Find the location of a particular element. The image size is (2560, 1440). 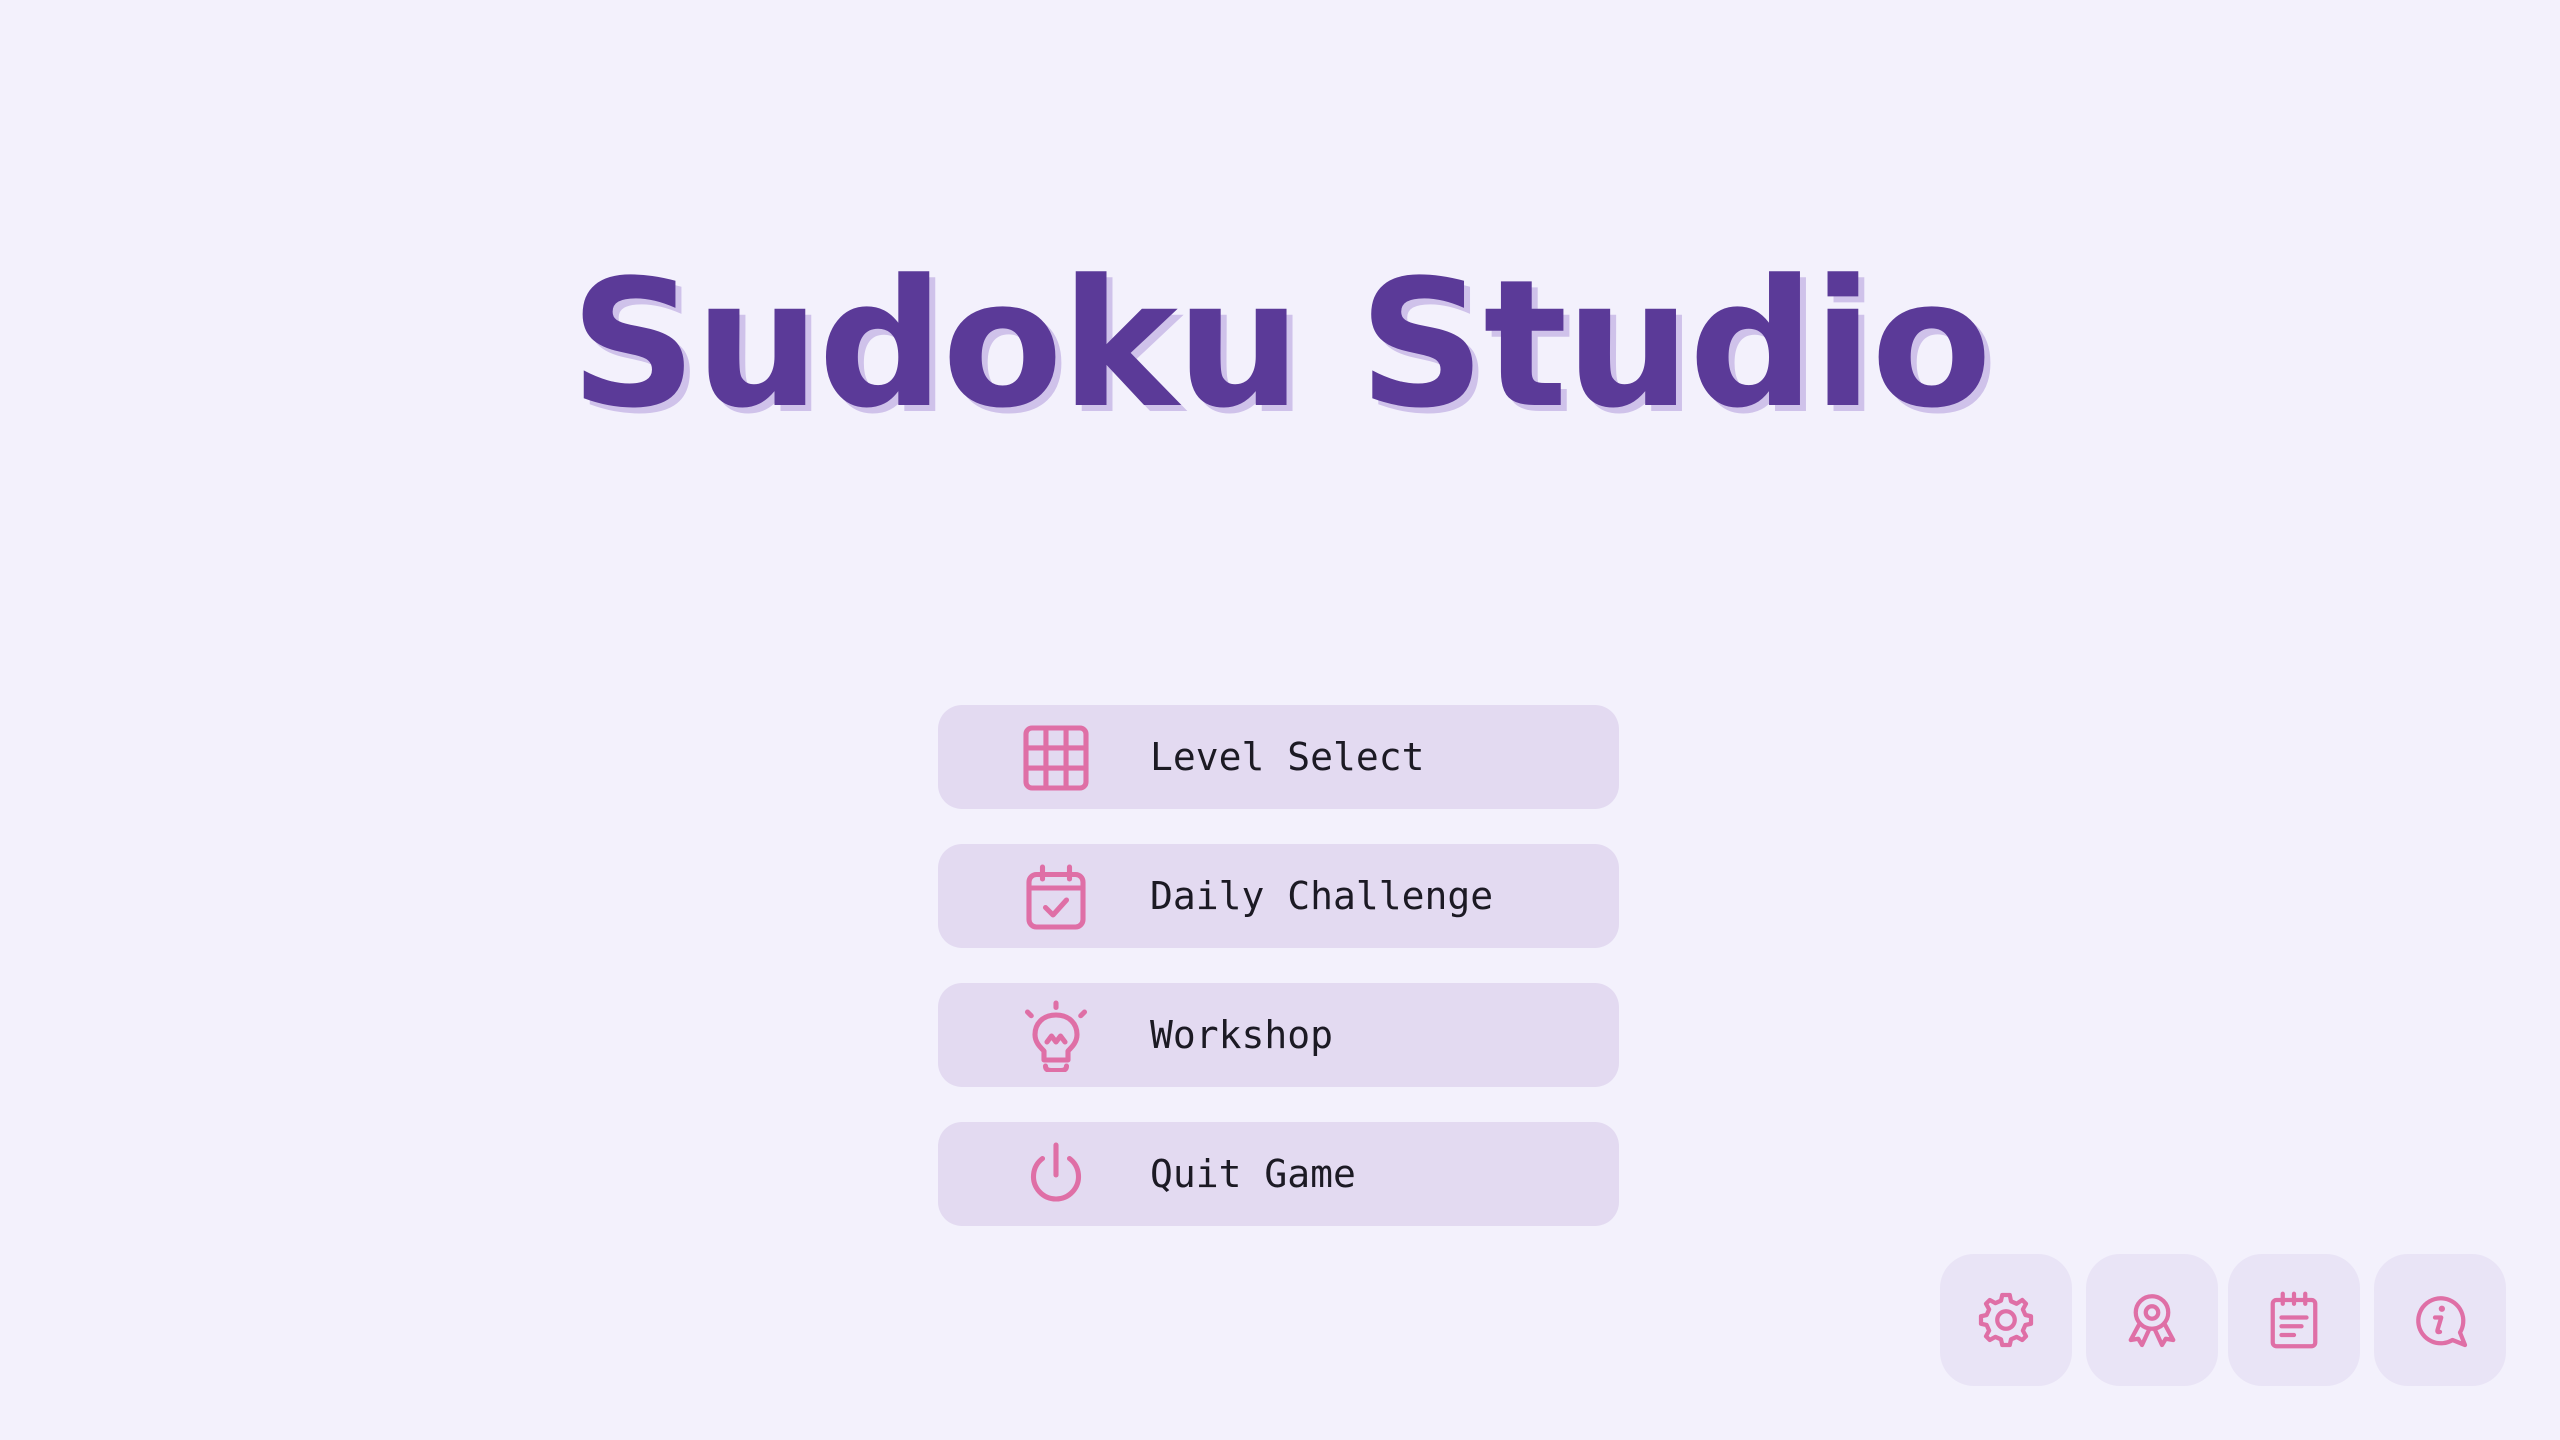

quit-game-button: Quit Game is located at coordinates (1278, 1174).